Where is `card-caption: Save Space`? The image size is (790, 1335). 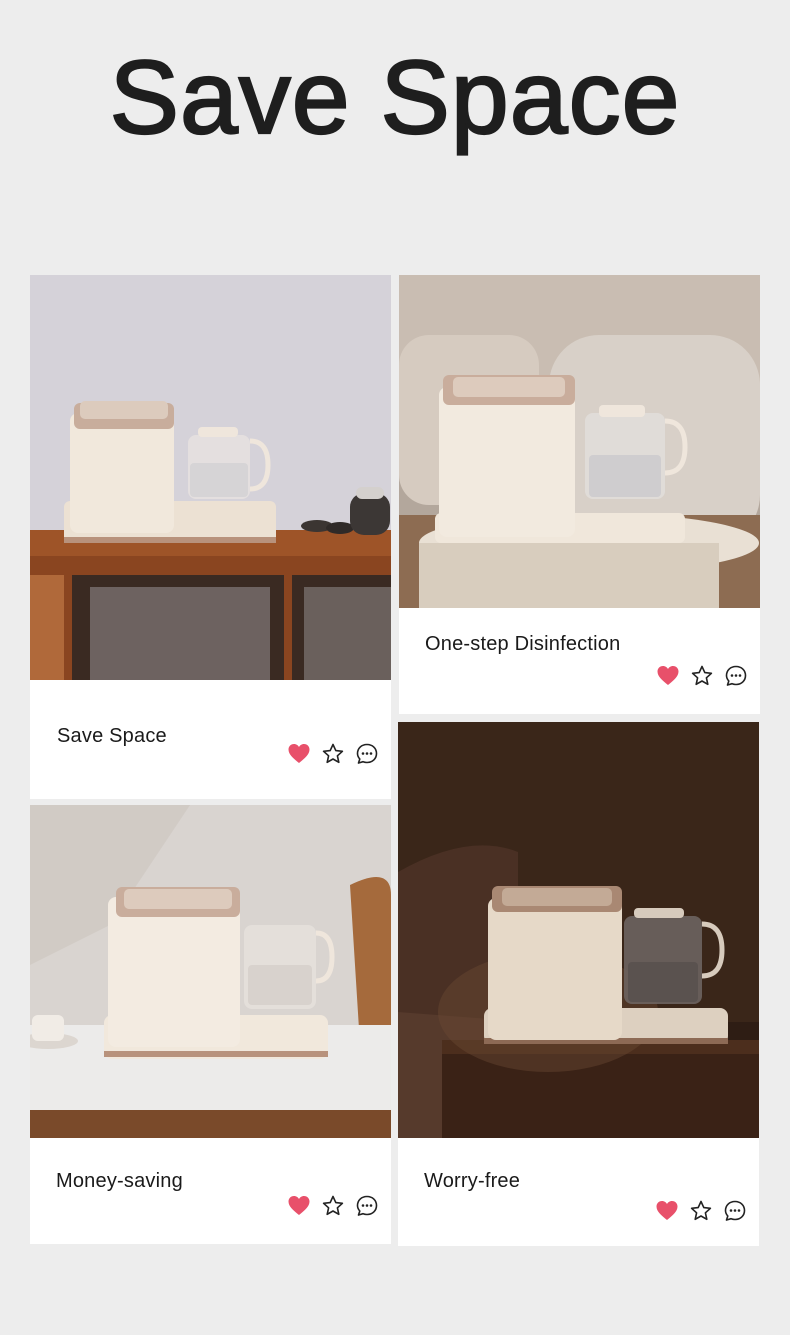
card-caption: Save Space is located at coordinates (112, 736).